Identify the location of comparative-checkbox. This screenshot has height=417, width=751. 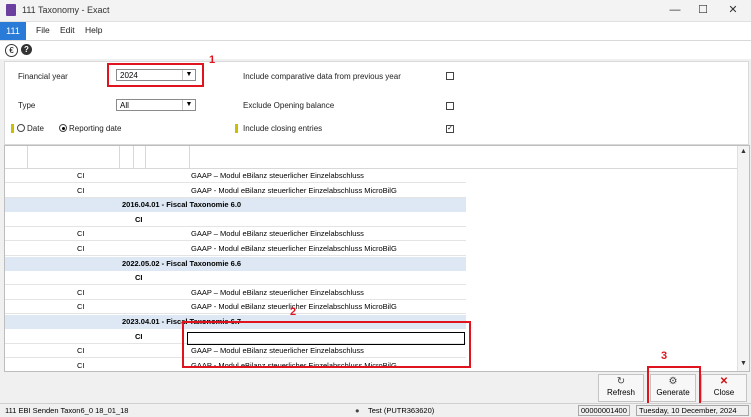
(450, 76).